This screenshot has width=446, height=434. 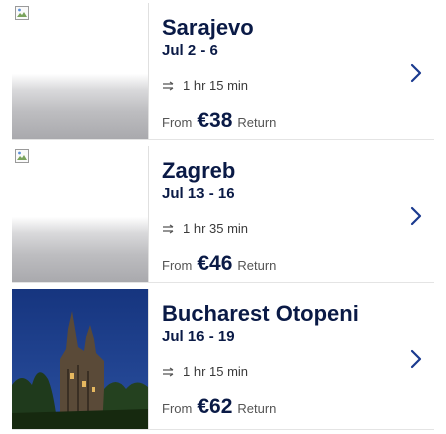 I want to click on trip-dates: Jul 2 - 6, so click(x=190, y=50).